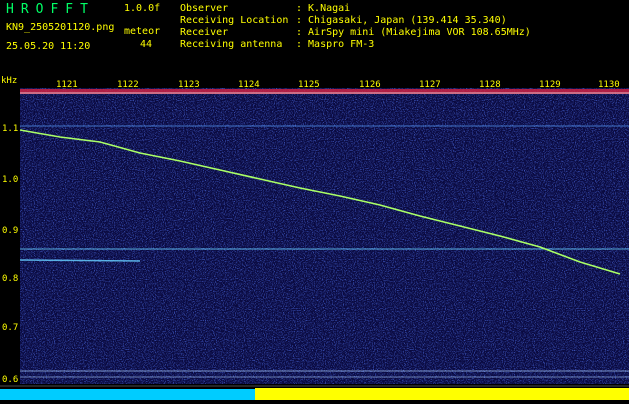 The width and height of the screenshot is (629, 404). Describe the element at coordinates (204, 8) in the screenshot. I see `info-label-observer: Observer` at that location.